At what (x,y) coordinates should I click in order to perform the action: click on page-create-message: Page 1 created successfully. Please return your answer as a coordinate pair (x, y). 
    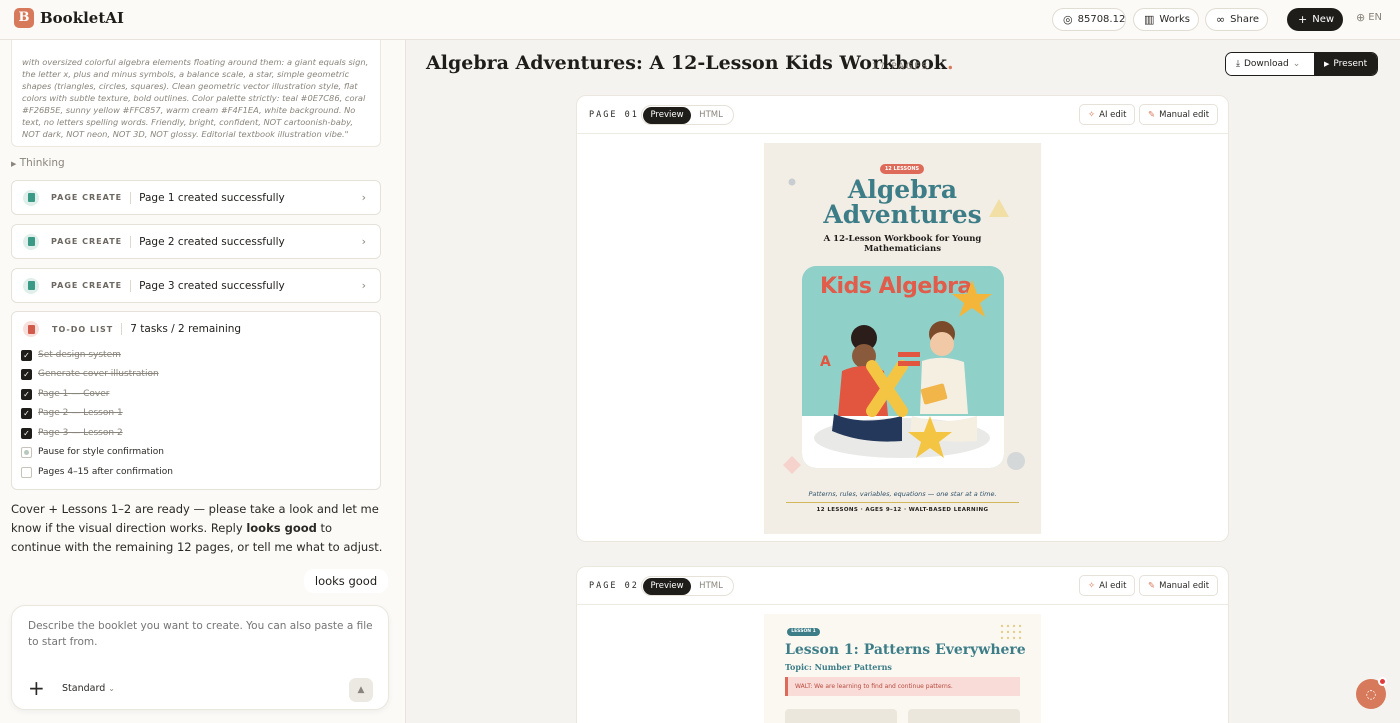
    Looking at the image, I should click on (212, 197).